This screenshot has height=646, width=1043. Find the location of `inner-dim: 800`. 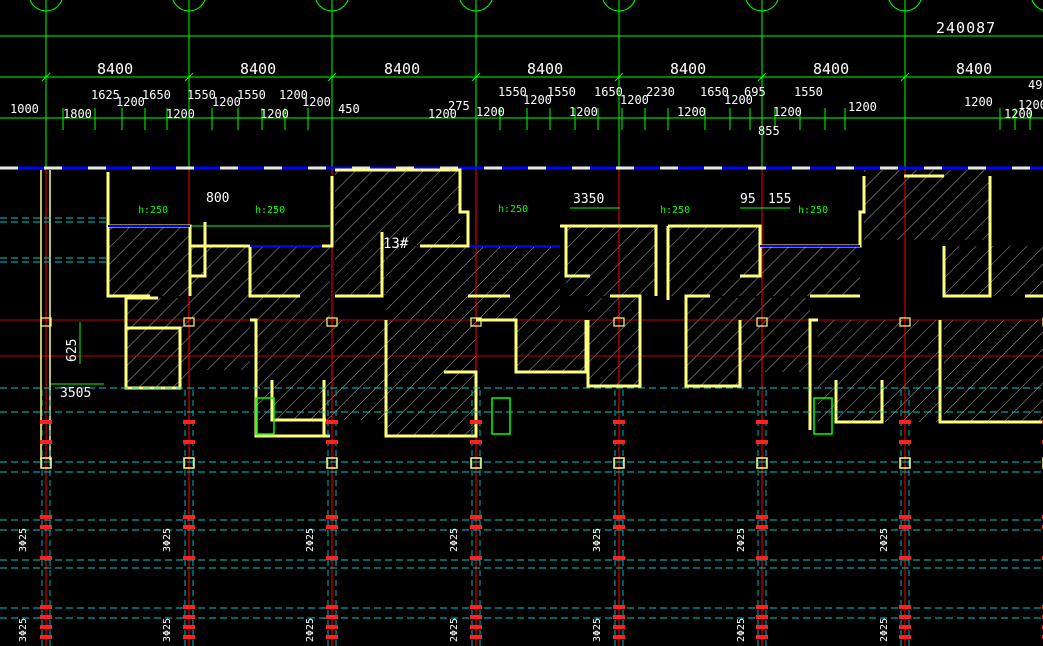

inner-dim: 800 is located at coordinates (217, 198).